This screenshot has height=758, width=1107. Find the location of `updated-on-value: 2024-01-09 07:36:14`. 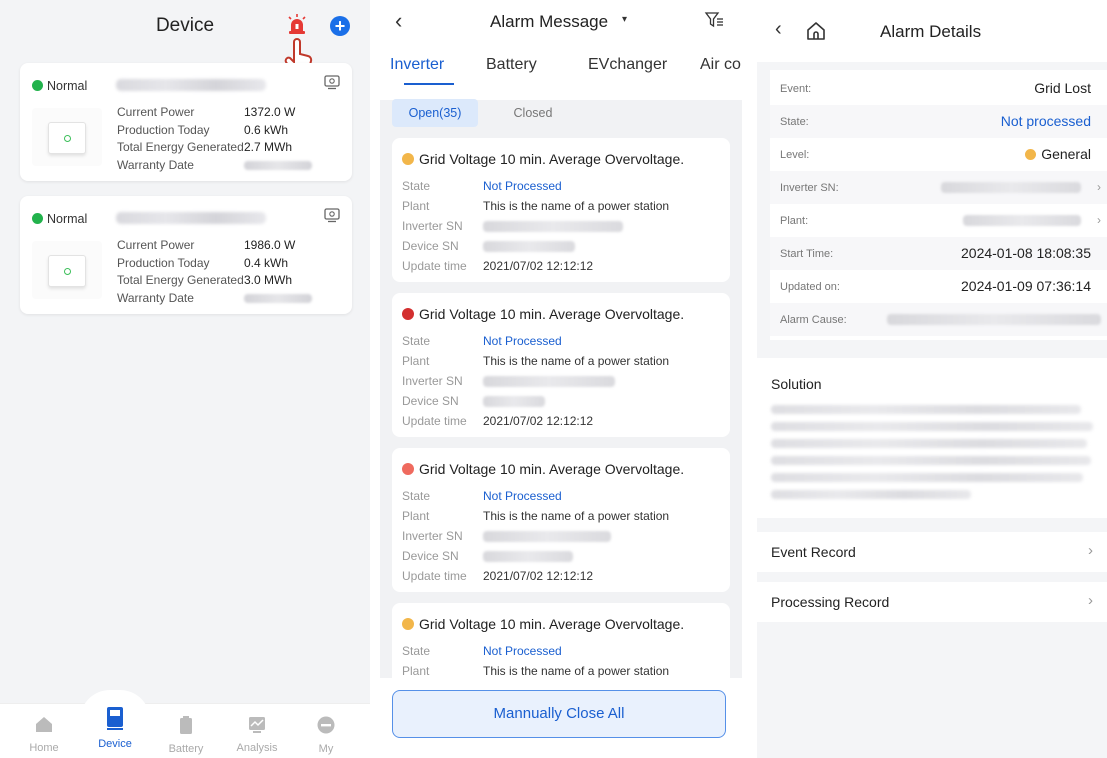

updated-on-value: 2024-01-09 07:36:14 is located at coordinates (1026, 286).